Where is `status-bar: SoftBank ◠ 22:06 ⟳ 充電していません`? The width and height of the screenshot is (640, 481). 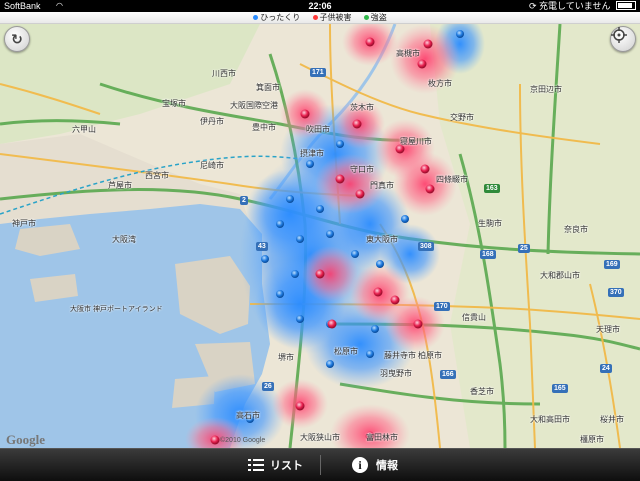 status-bar: SoftBank ◠ 22:06 ⟳ 充電していません is located at coordinates (320, 6).